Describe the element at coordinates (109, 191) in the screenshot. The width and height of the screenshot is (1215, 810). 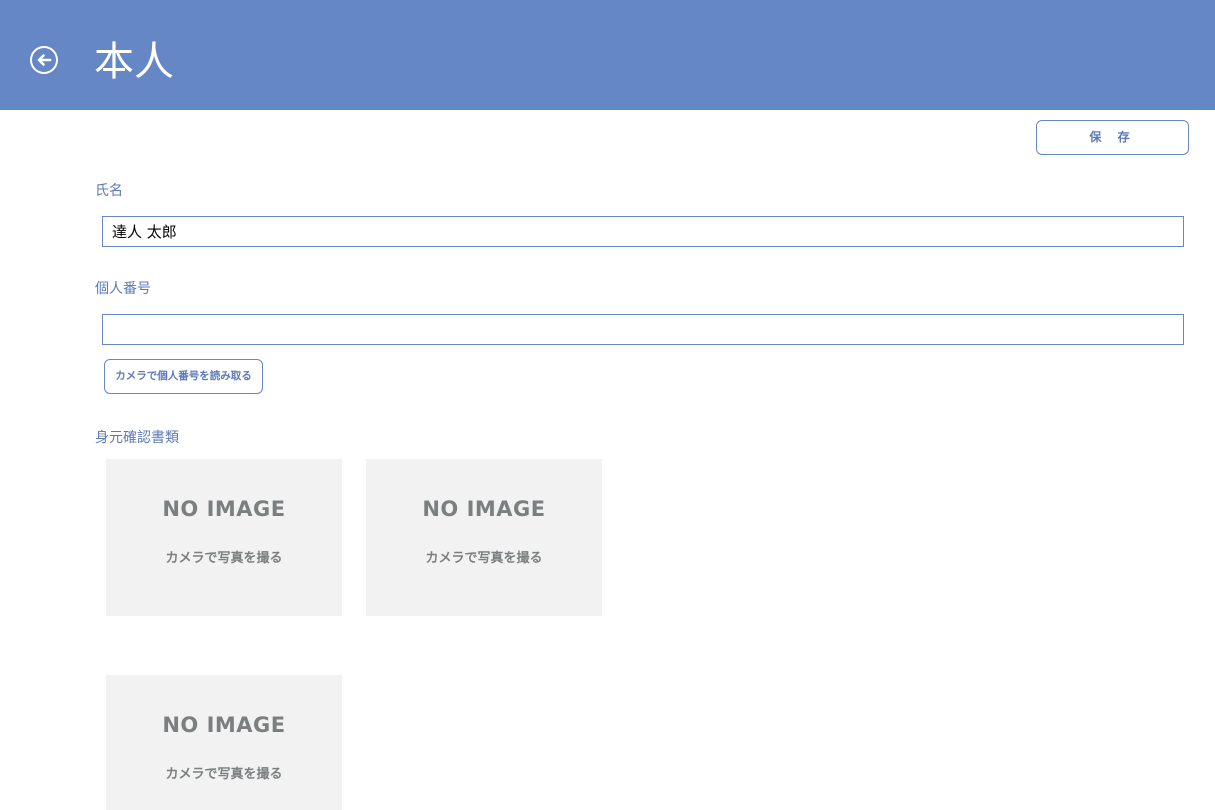
I see `name-label: 氏名` at that location.